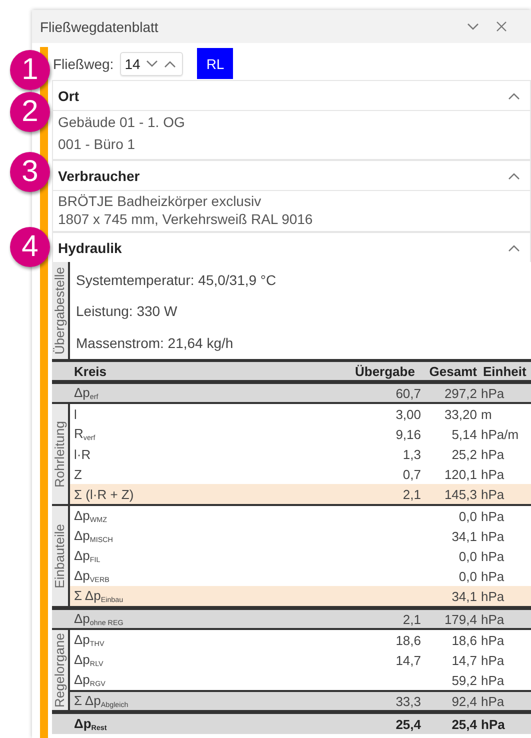 The width and height of the screenshot is (531, 738). I want to click on number-spinner: 14, so click(152, 64).